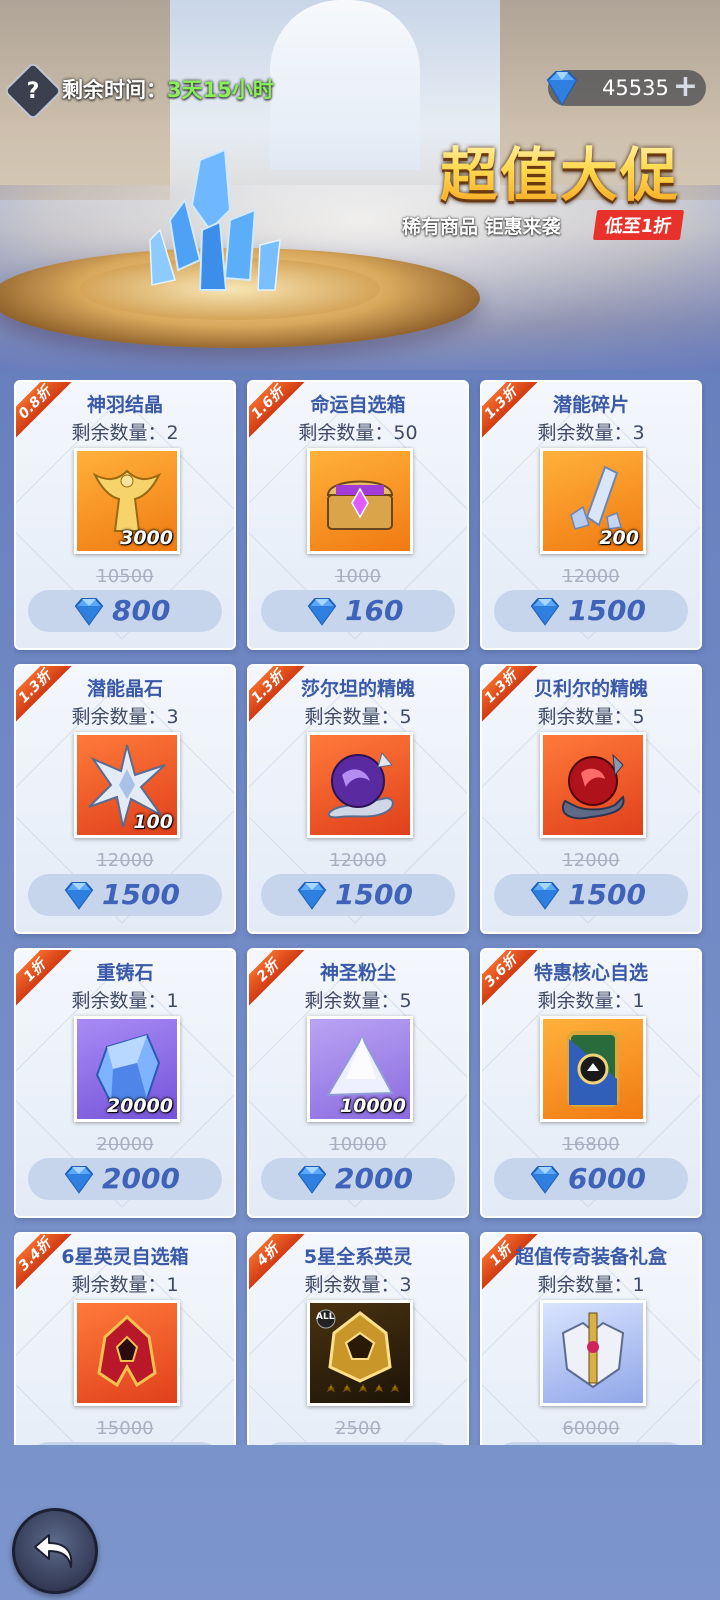  I want to click on item-name: 潜能晶石, so click(124, 689).